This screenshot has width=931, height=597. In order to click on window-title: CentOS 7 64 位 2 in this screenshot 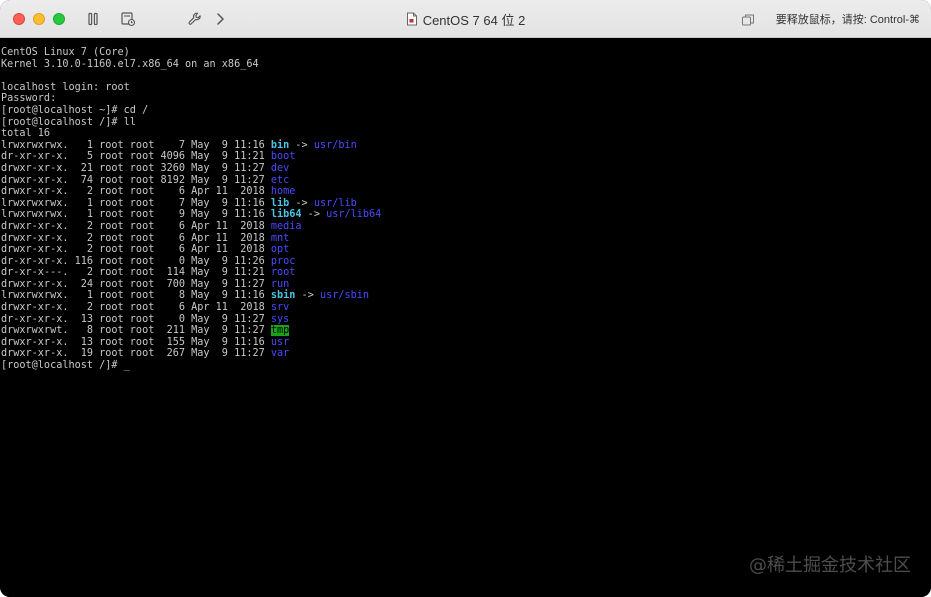, I will do `click(474, 20)`.